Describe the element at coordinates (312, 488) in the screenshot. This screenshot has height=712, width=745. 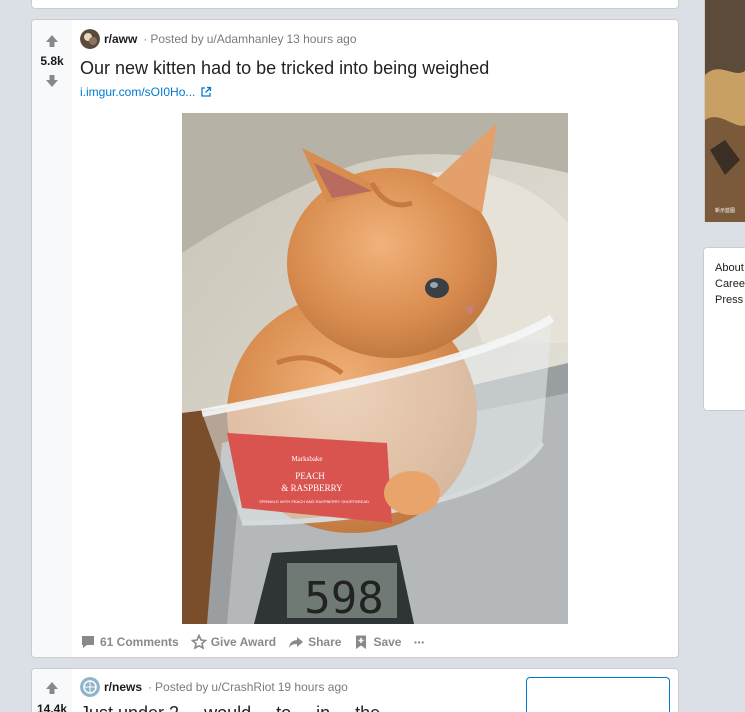
I see `container-label-2: & RASPBERRY` at that location.